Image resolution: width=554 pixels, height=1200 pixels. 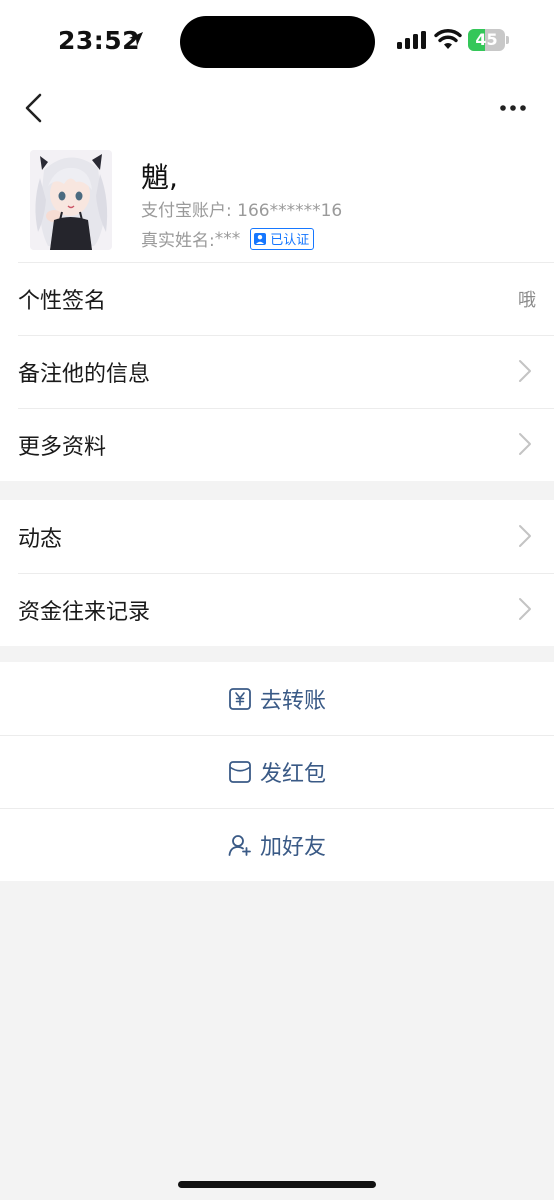 I want to click on row-label: 动态, so click(x=40, y=539).